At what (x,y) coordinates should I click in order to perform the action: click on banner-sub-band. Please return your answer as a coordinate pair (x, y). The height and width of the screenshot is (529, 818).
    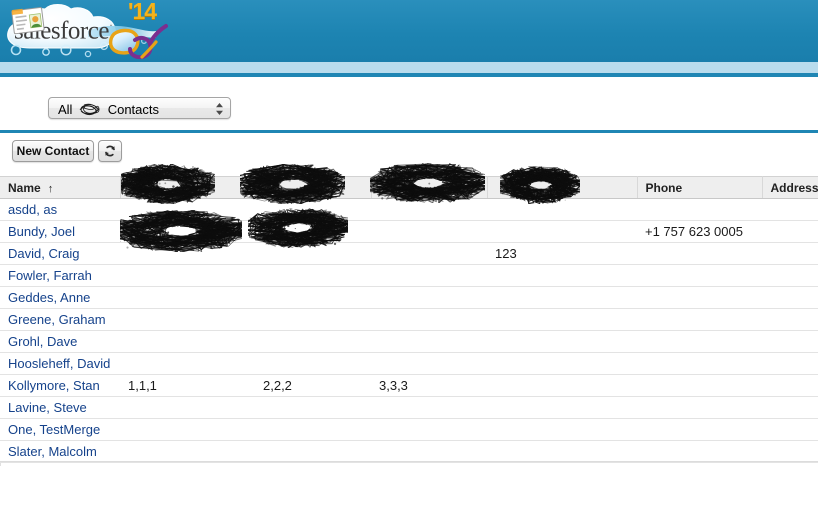
    Looking at the image, I should click on (409, 67).